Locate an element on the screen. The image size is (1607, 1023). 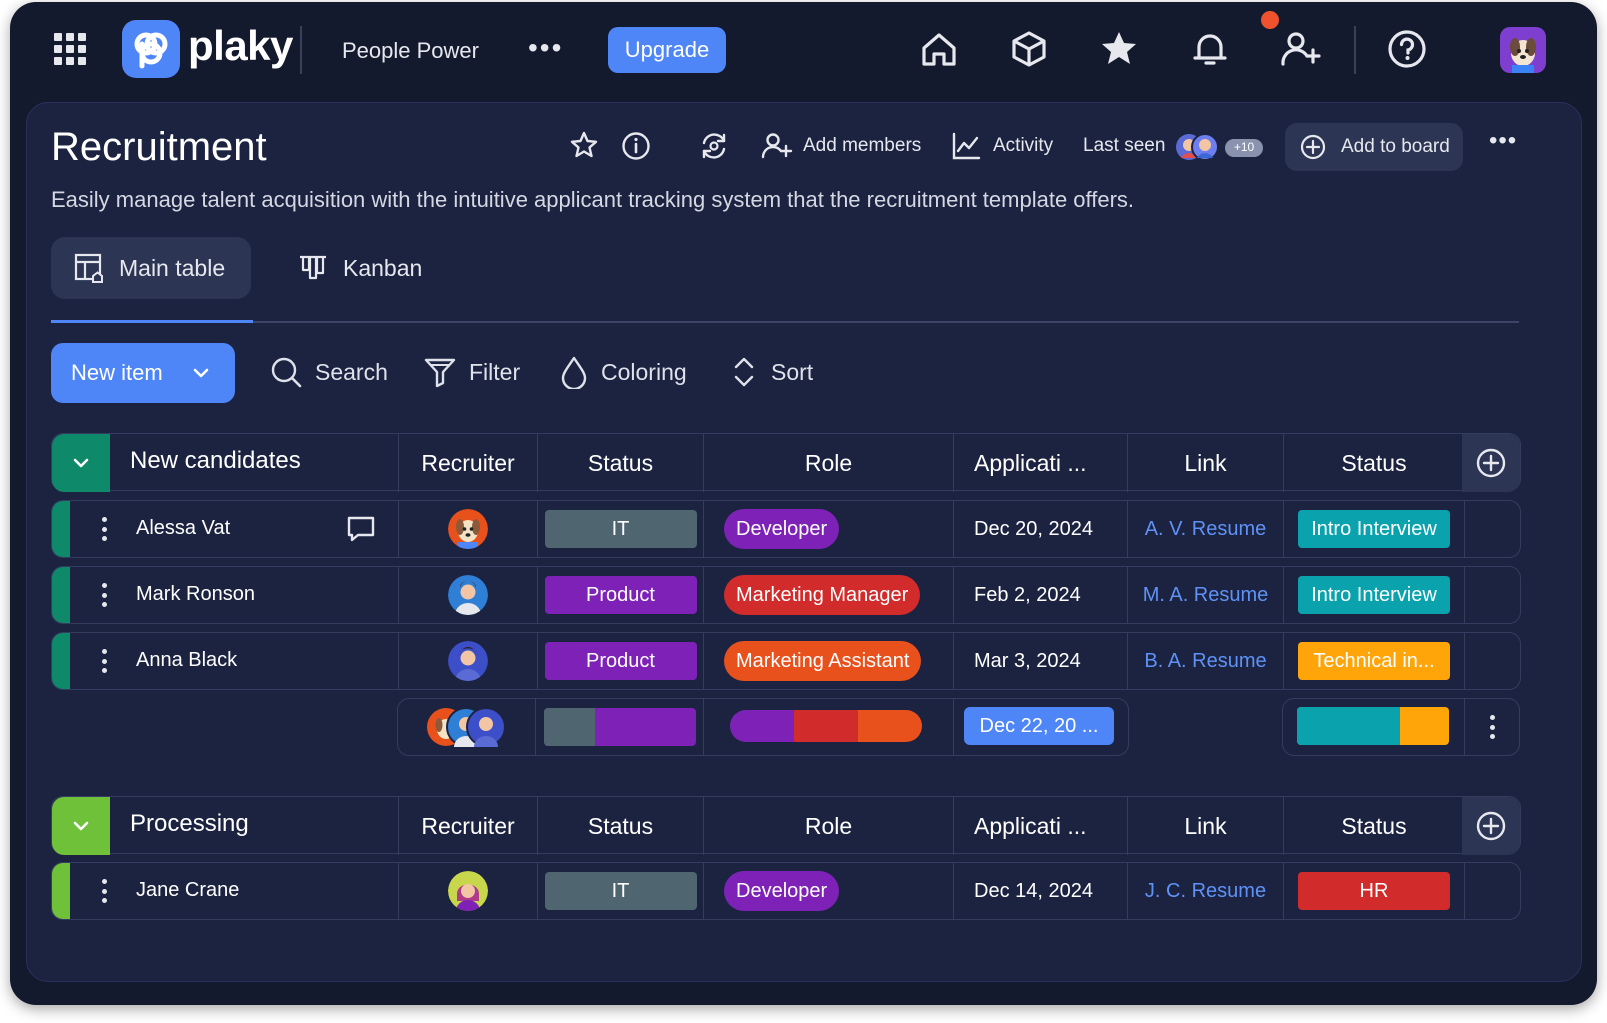
resume-link: B. A. Resume is located at coordinates (1205, 661).